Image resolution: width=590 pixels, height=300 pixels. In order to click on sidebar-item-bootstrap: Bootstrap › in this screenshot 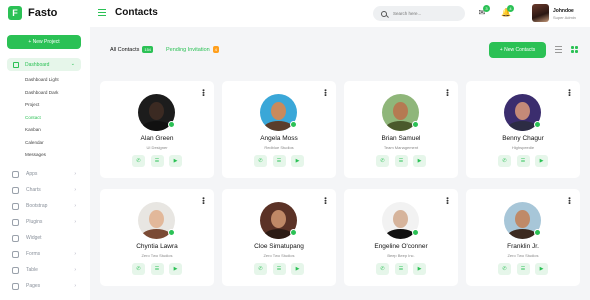, I will do `click(45, 206)`.